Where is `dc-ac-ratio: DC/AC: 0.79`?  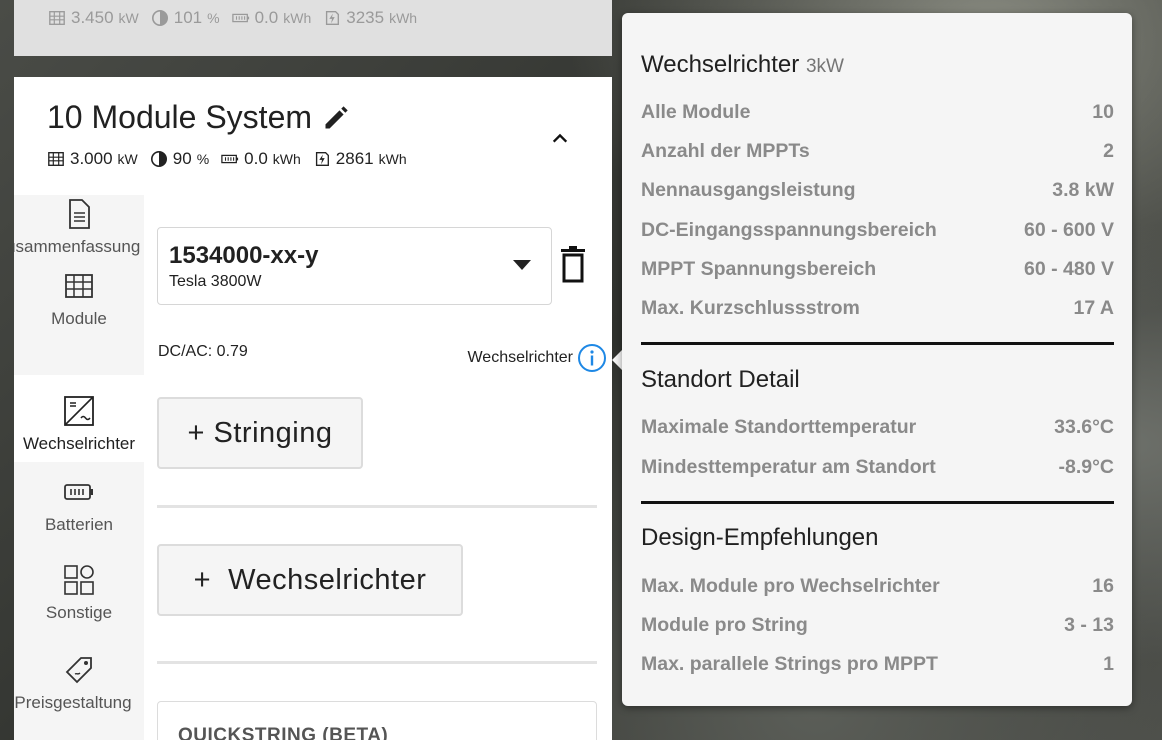 dc-ac-ratio: DC/AC: 0.79 is located at coordinates (203, 351).